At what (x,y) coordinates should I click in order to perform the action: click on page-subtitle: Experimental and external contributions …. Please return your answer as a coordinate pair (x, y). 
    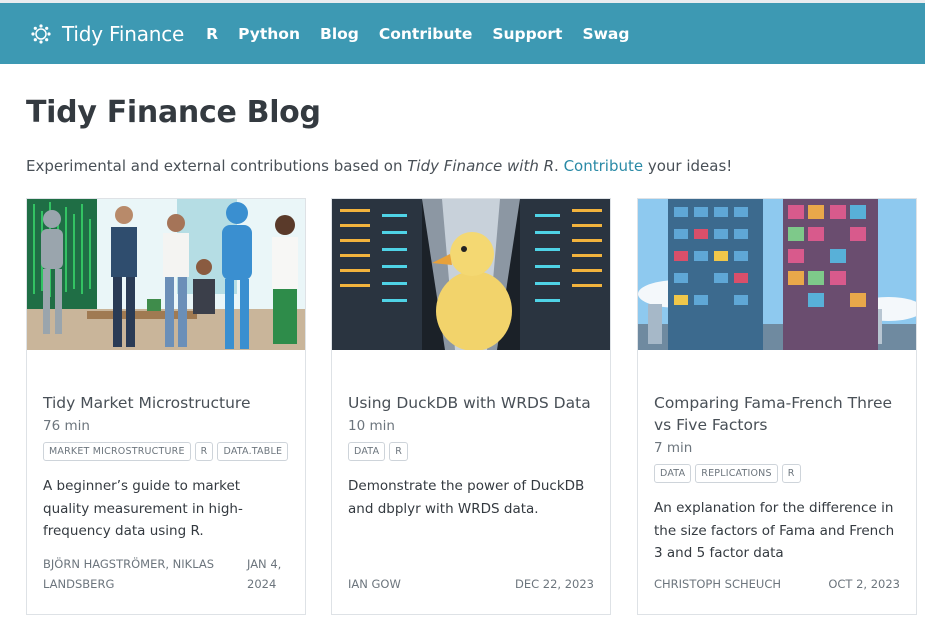
    Looking at the image, I should click on (379, 166).